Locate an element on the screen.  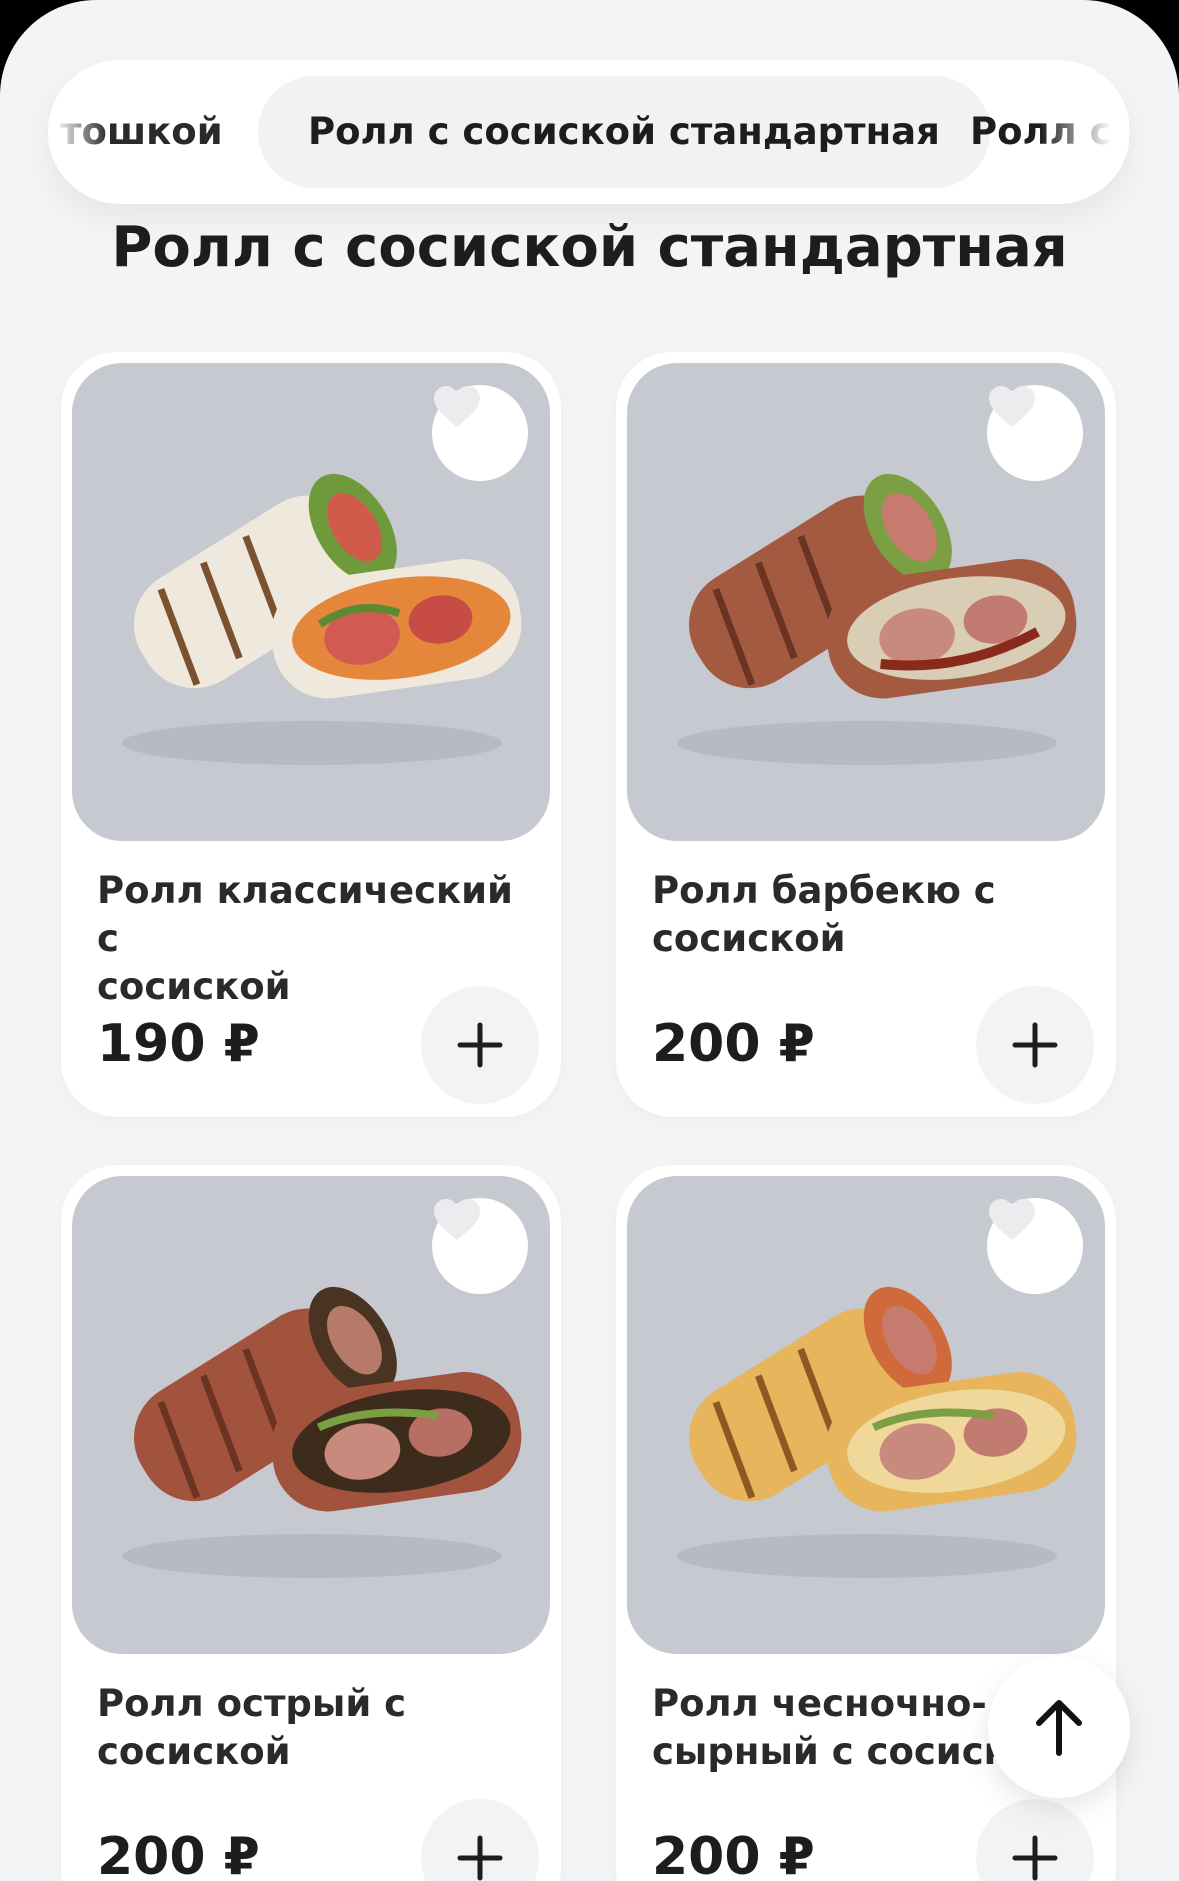
product-name: Ролл барбекю с сосиской is located at coordinates (824, 914).